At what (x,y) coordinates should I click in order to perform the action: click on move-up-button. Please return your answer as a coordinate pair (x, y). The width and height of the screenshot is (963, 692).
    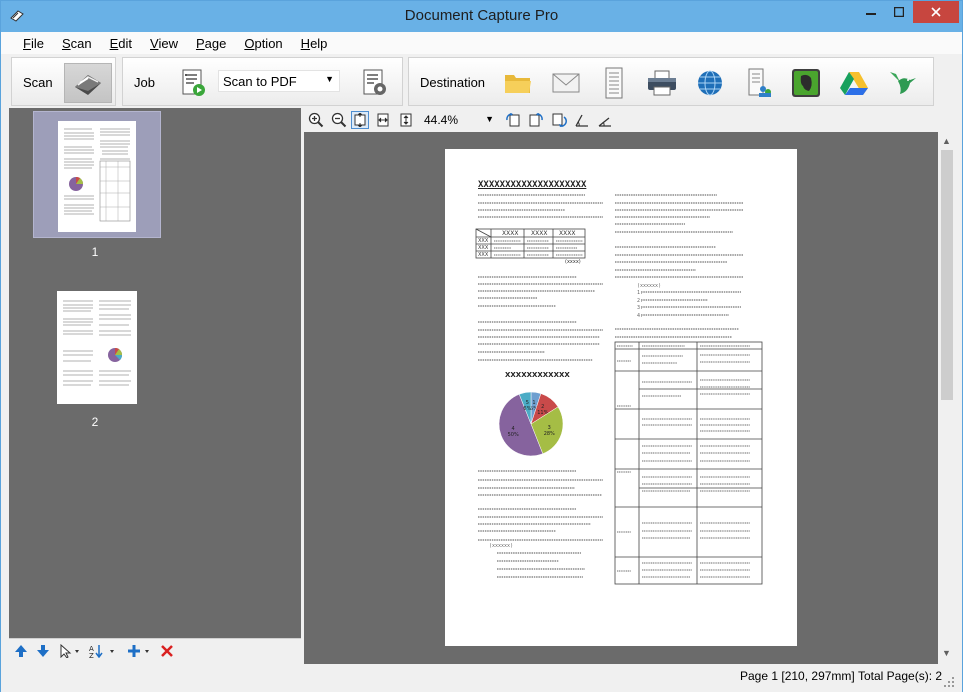
    Looking at the image, I should click on (21, 651).